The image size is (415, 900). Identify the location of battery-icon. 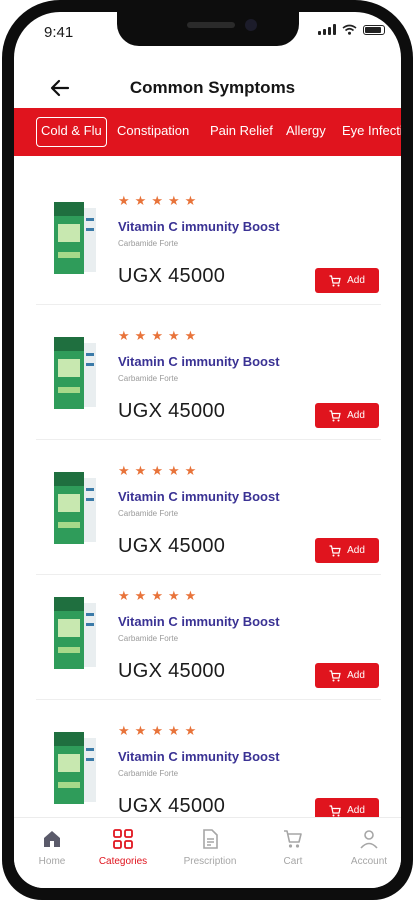
(374, 29).